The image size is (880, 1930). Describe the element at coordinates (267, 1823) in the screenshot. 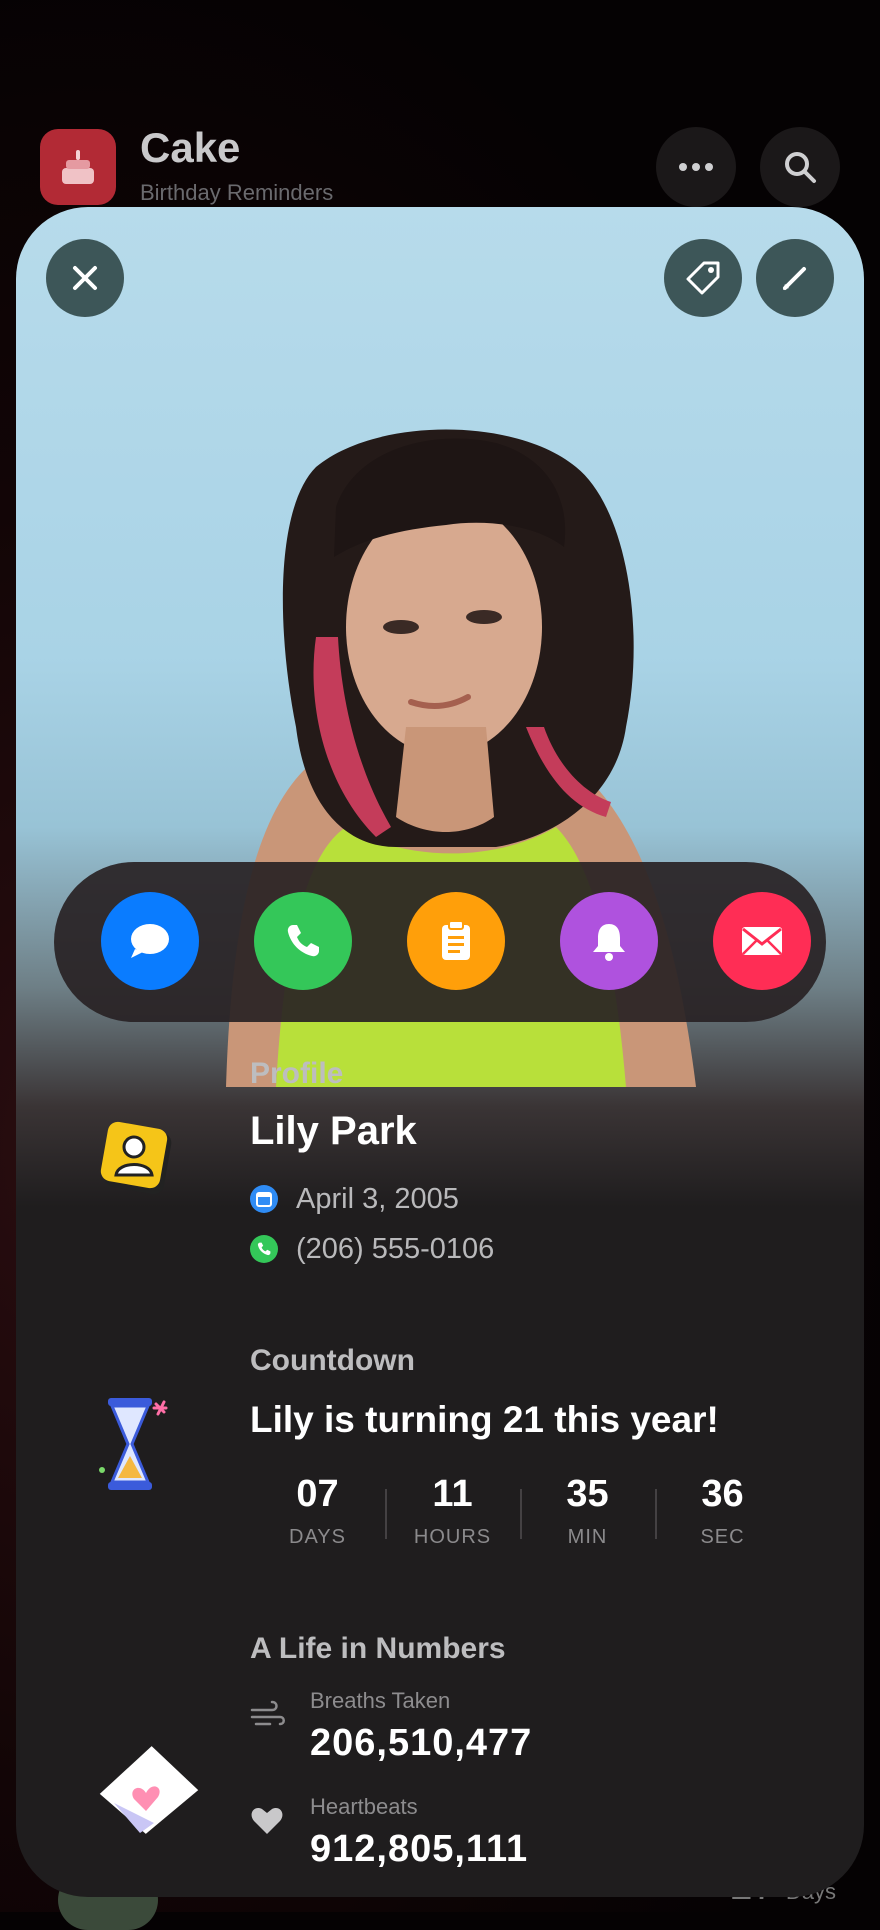

I see `heart-icon` at that location.